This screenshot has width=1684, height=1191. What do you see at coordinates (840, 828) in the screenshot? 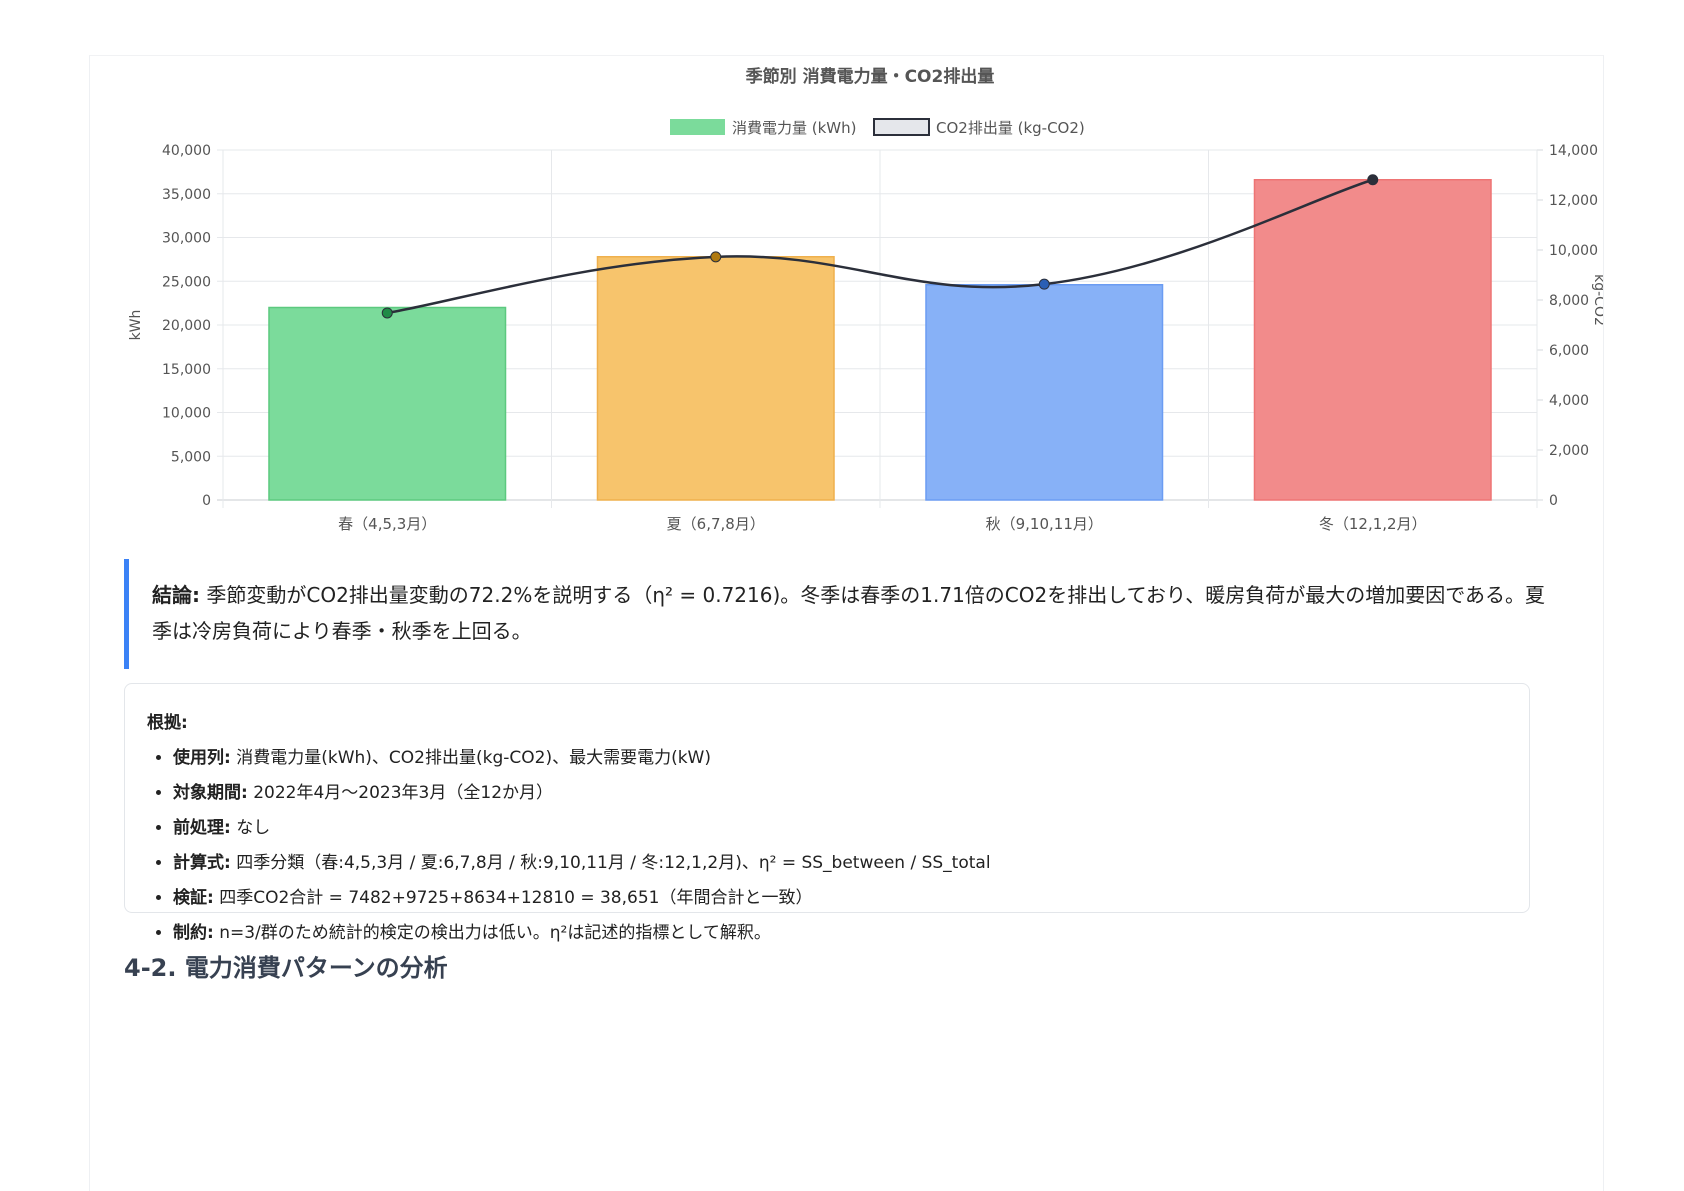
I see `evidence-item: 前処理: なし` at bounding box center [840, 828].